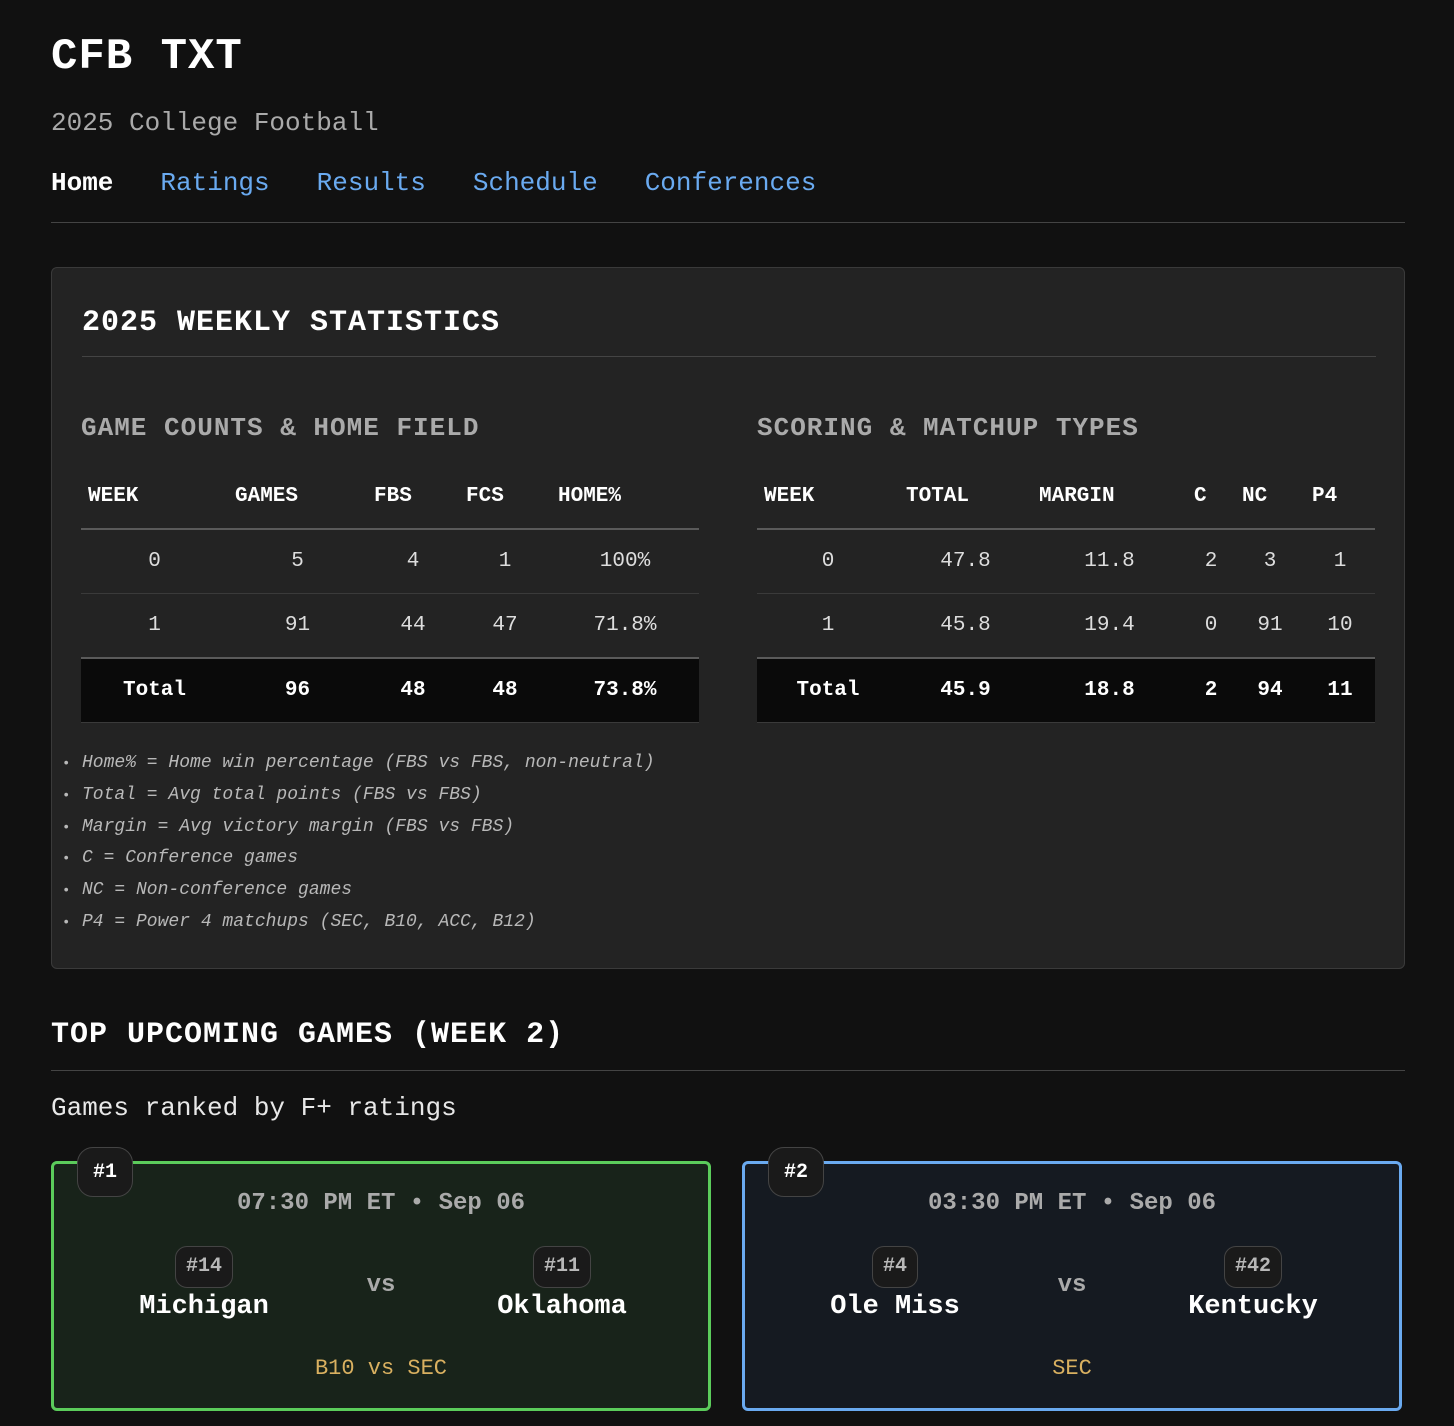 The height and width of the screenshot is (1426, 1454). Describe the element at coordinates (413, 497) in the screenshot. I see `col-header-fbs: FBS` at that location.